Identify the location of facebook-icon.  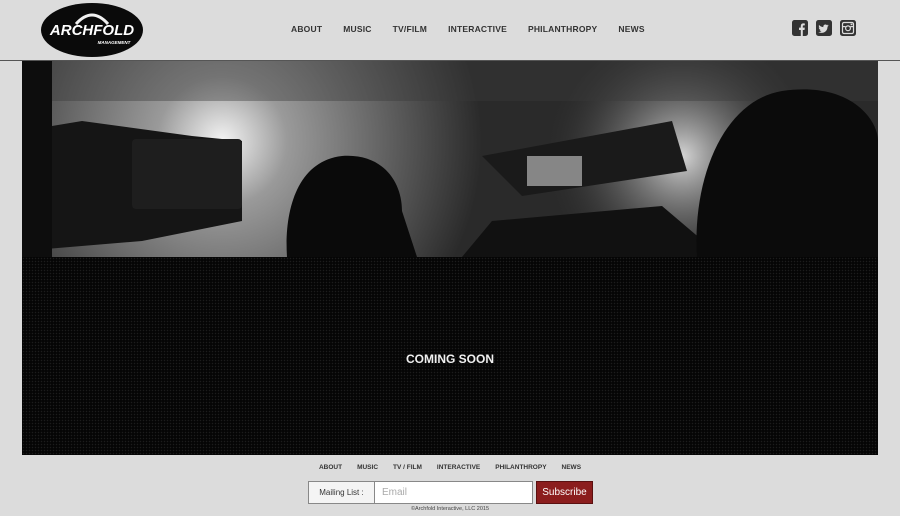
(800, 28).